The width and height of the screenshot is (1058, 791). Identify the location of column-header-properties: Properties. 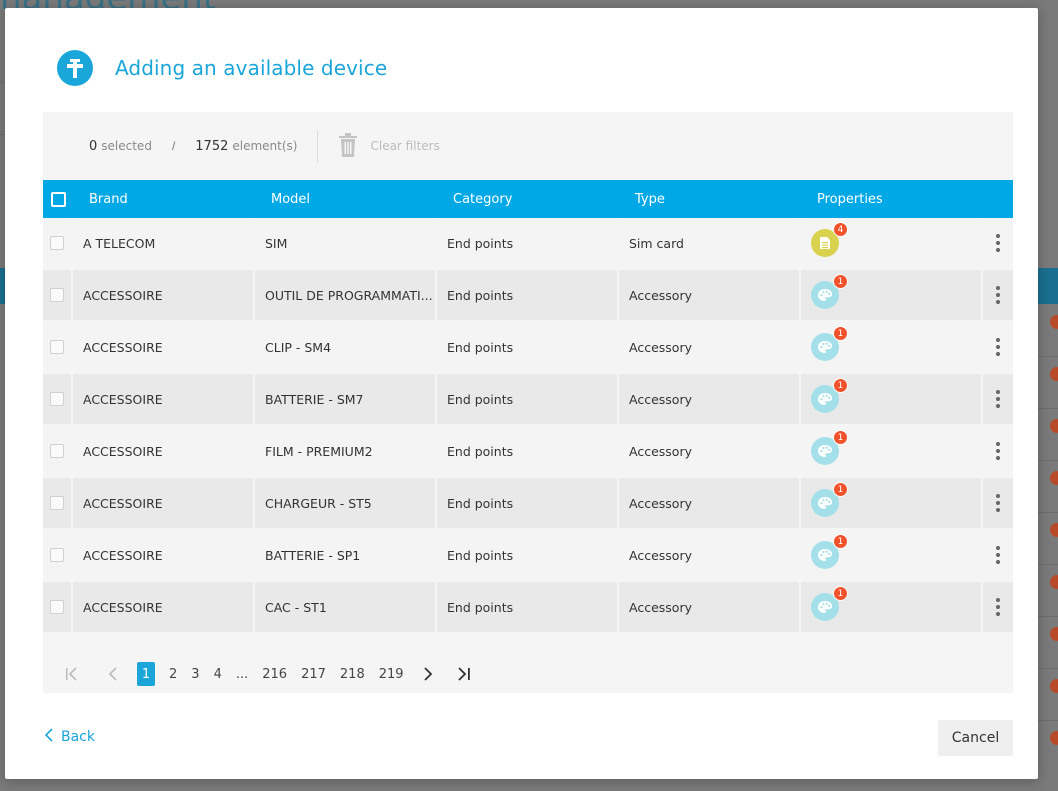
(892, 199).